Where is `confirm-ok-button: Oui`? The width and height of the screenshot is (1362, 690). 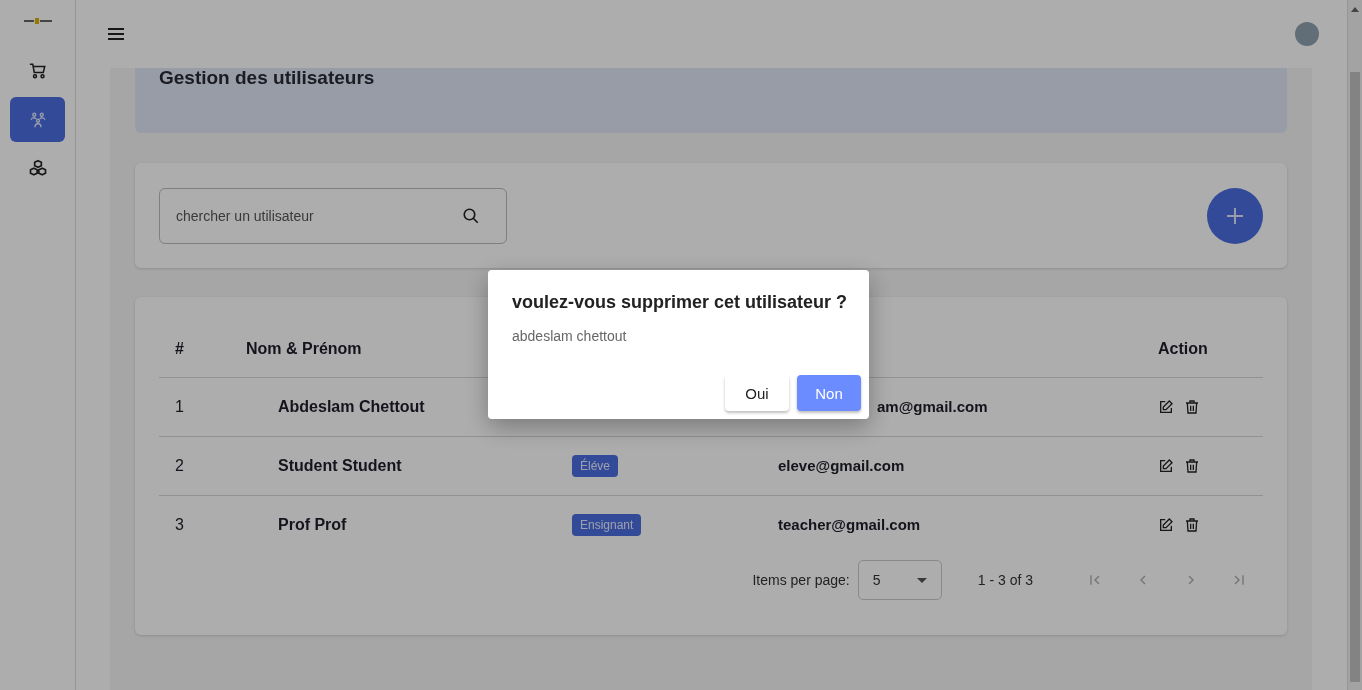
confirm-ok-button: Oui is located at coordinates (757, 393).